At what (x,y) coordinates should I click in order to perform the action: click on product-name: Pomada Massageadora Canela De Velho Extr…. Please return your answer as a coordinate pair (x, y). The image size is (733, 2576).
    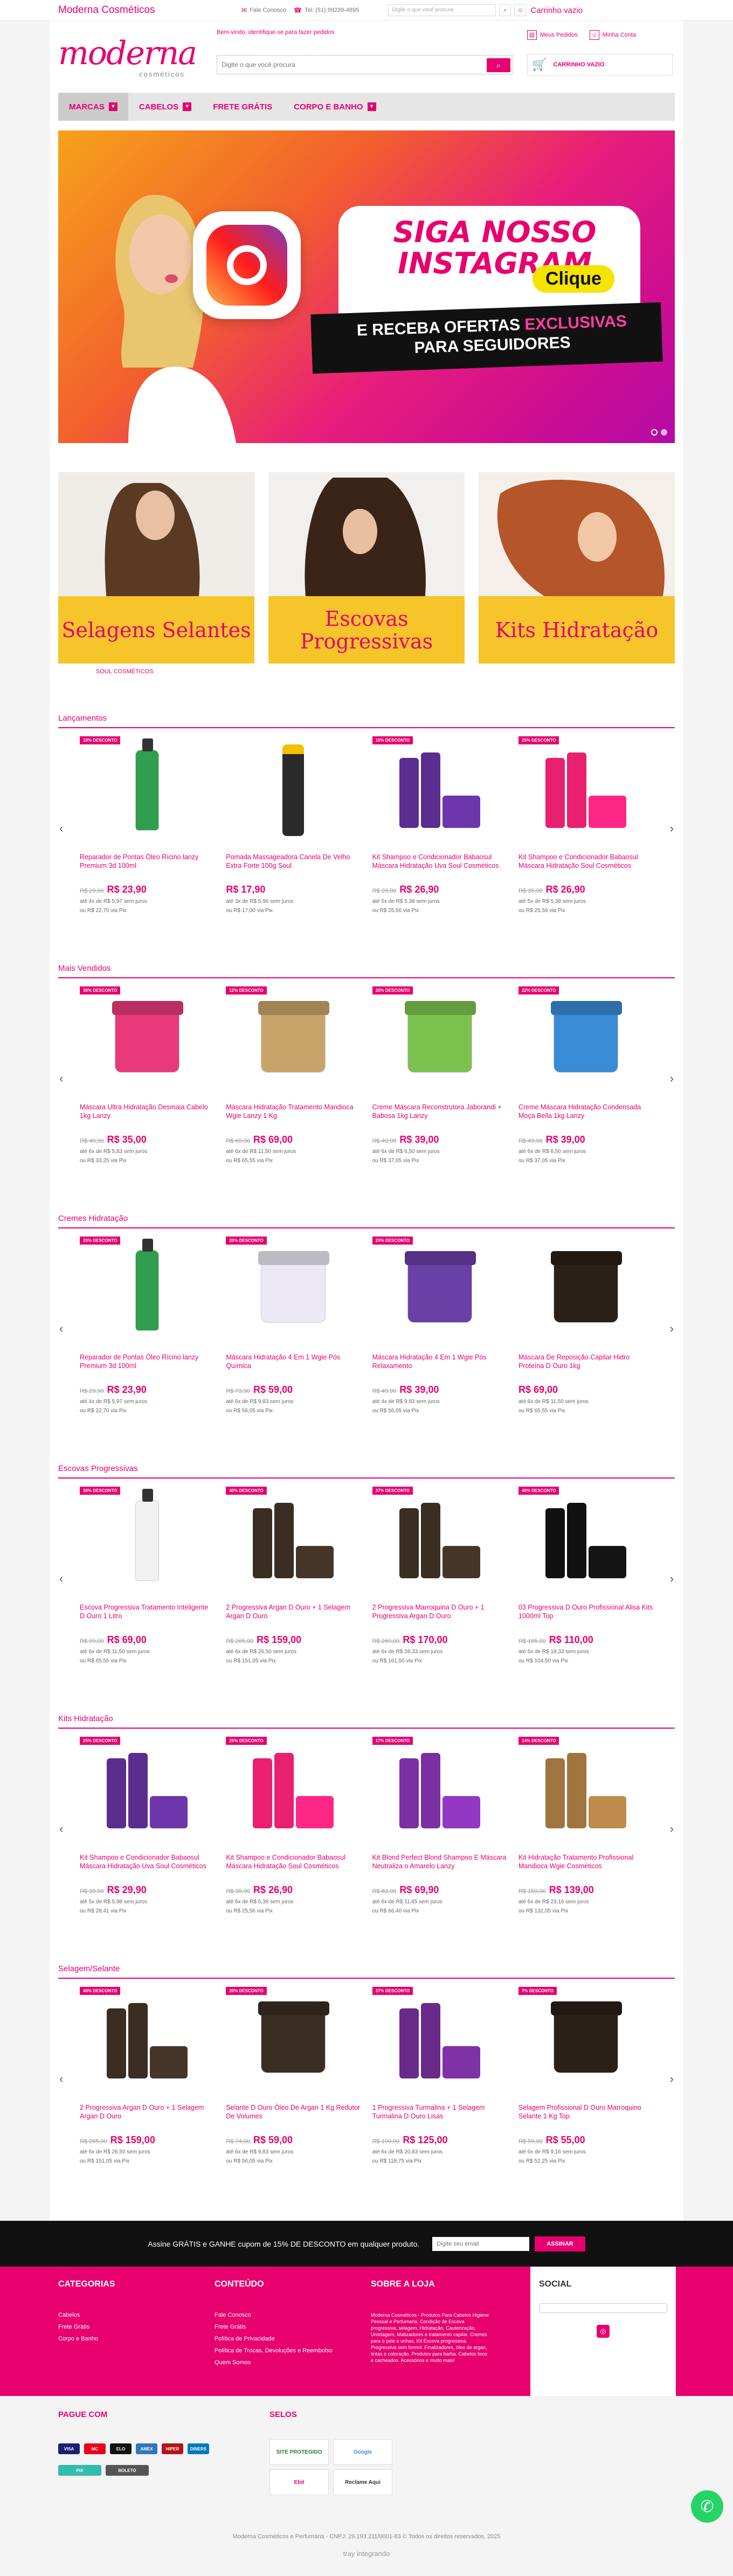
    Looking at the image, I should click on (293, 866).